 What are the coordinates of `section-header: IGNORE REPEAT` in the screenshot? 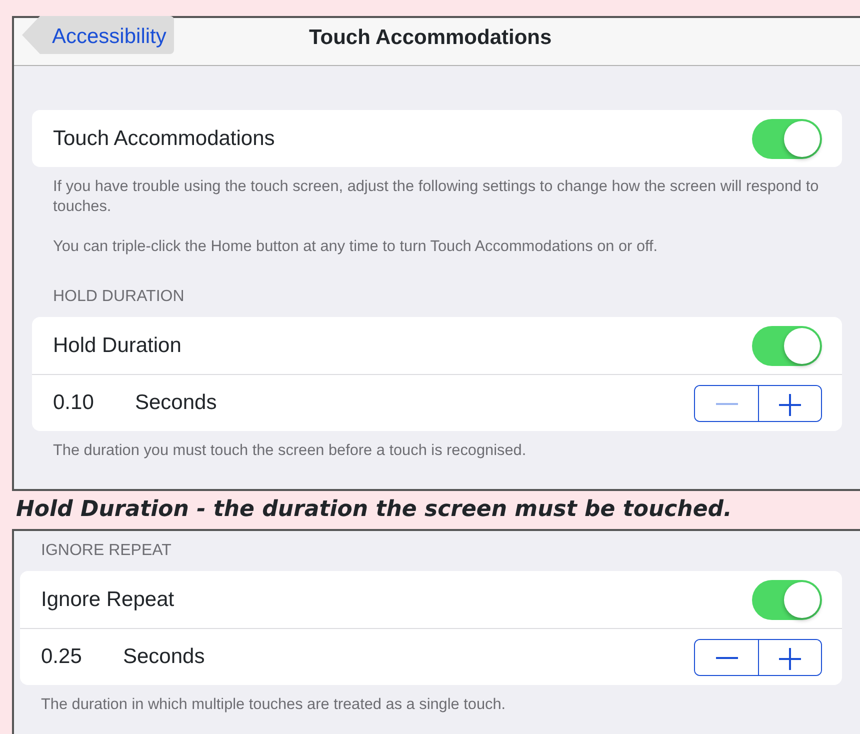 It's located at (106, 551).